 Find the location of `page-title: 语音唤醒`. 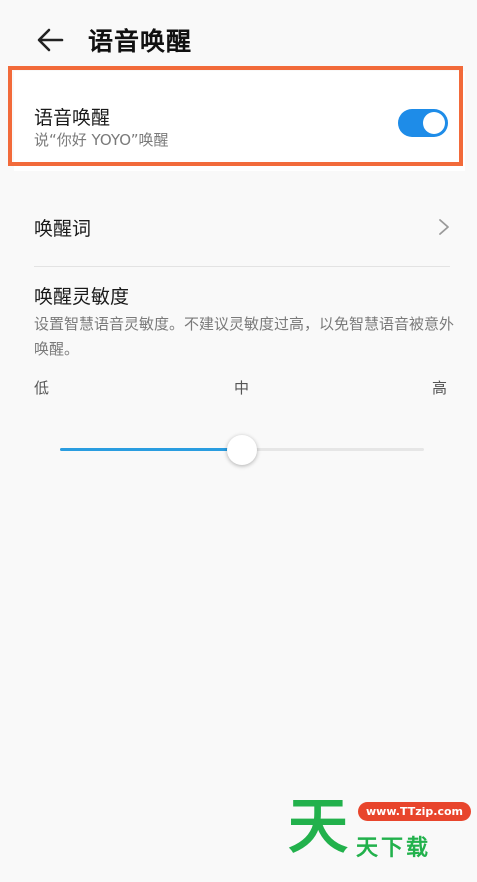

page-title: 语音唤醒 is located at coordinates (140, 41).